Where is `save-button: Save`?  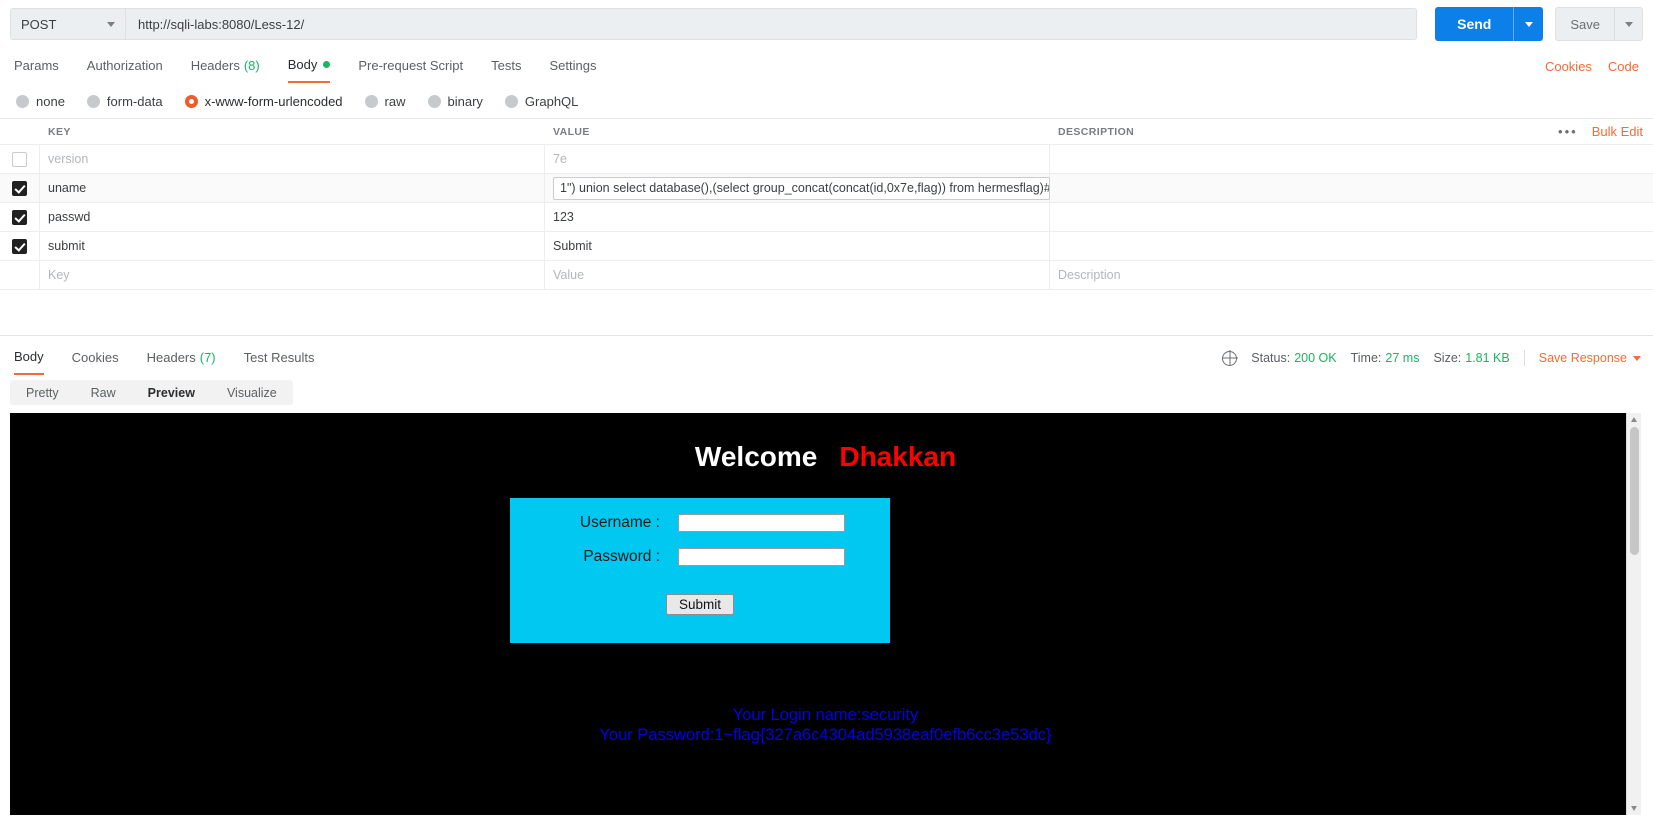
save-button: Save is located at coordinates (1599, 24).